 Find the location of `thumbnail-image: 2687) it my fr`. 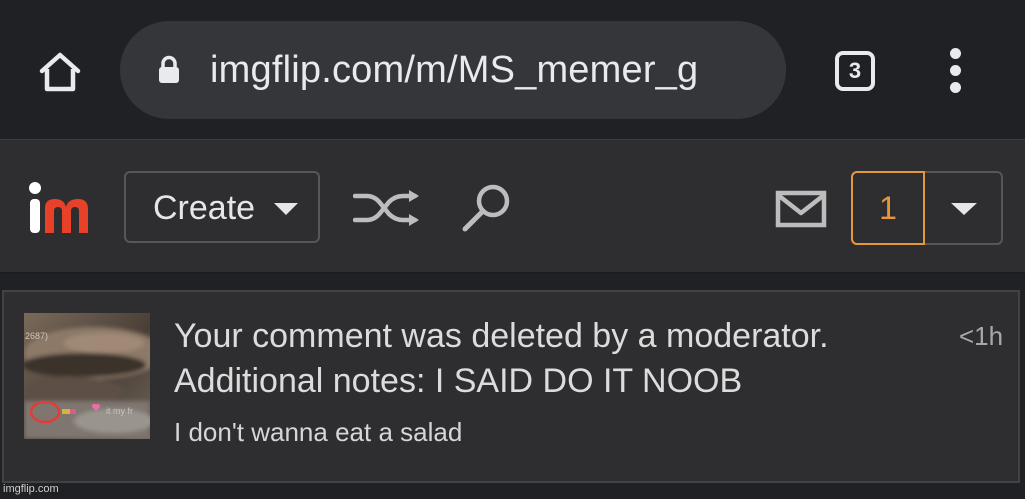

thumbnail-image: 2687) it my fr is located at coordinates (87, 376).